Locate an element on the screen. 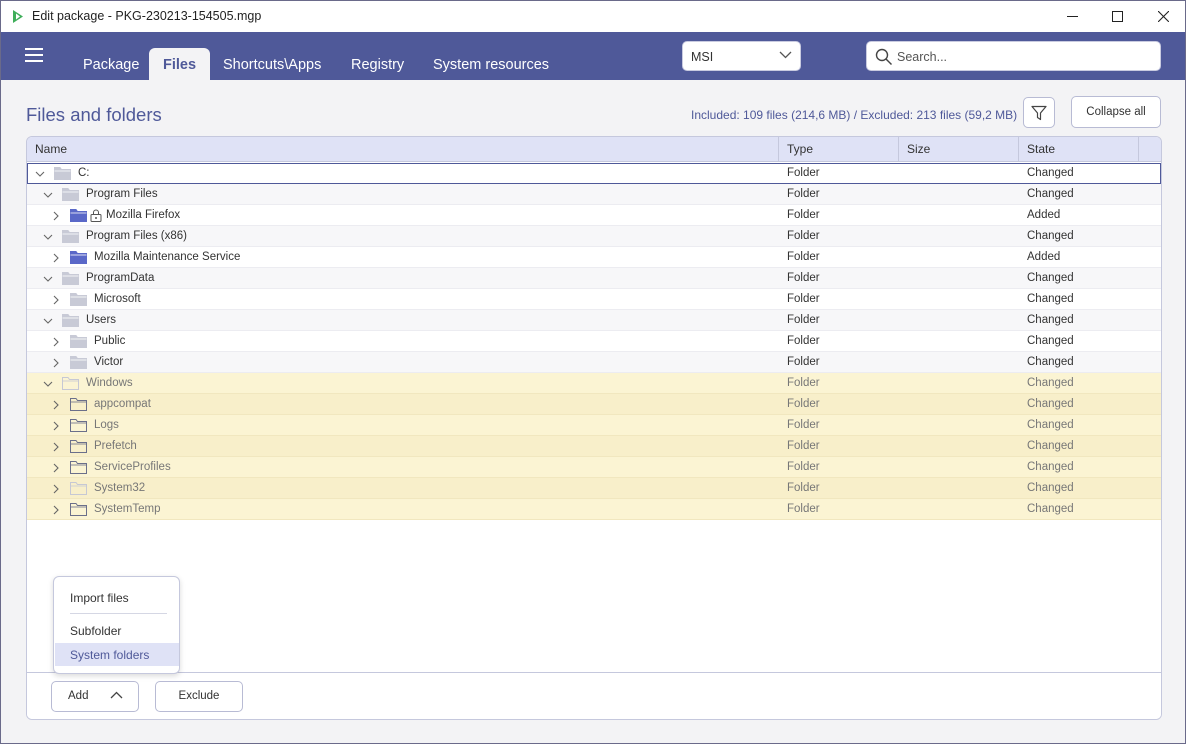 The width and height of the screenshot is (1186, 744). close-button is located at coordinates (1163, 16).